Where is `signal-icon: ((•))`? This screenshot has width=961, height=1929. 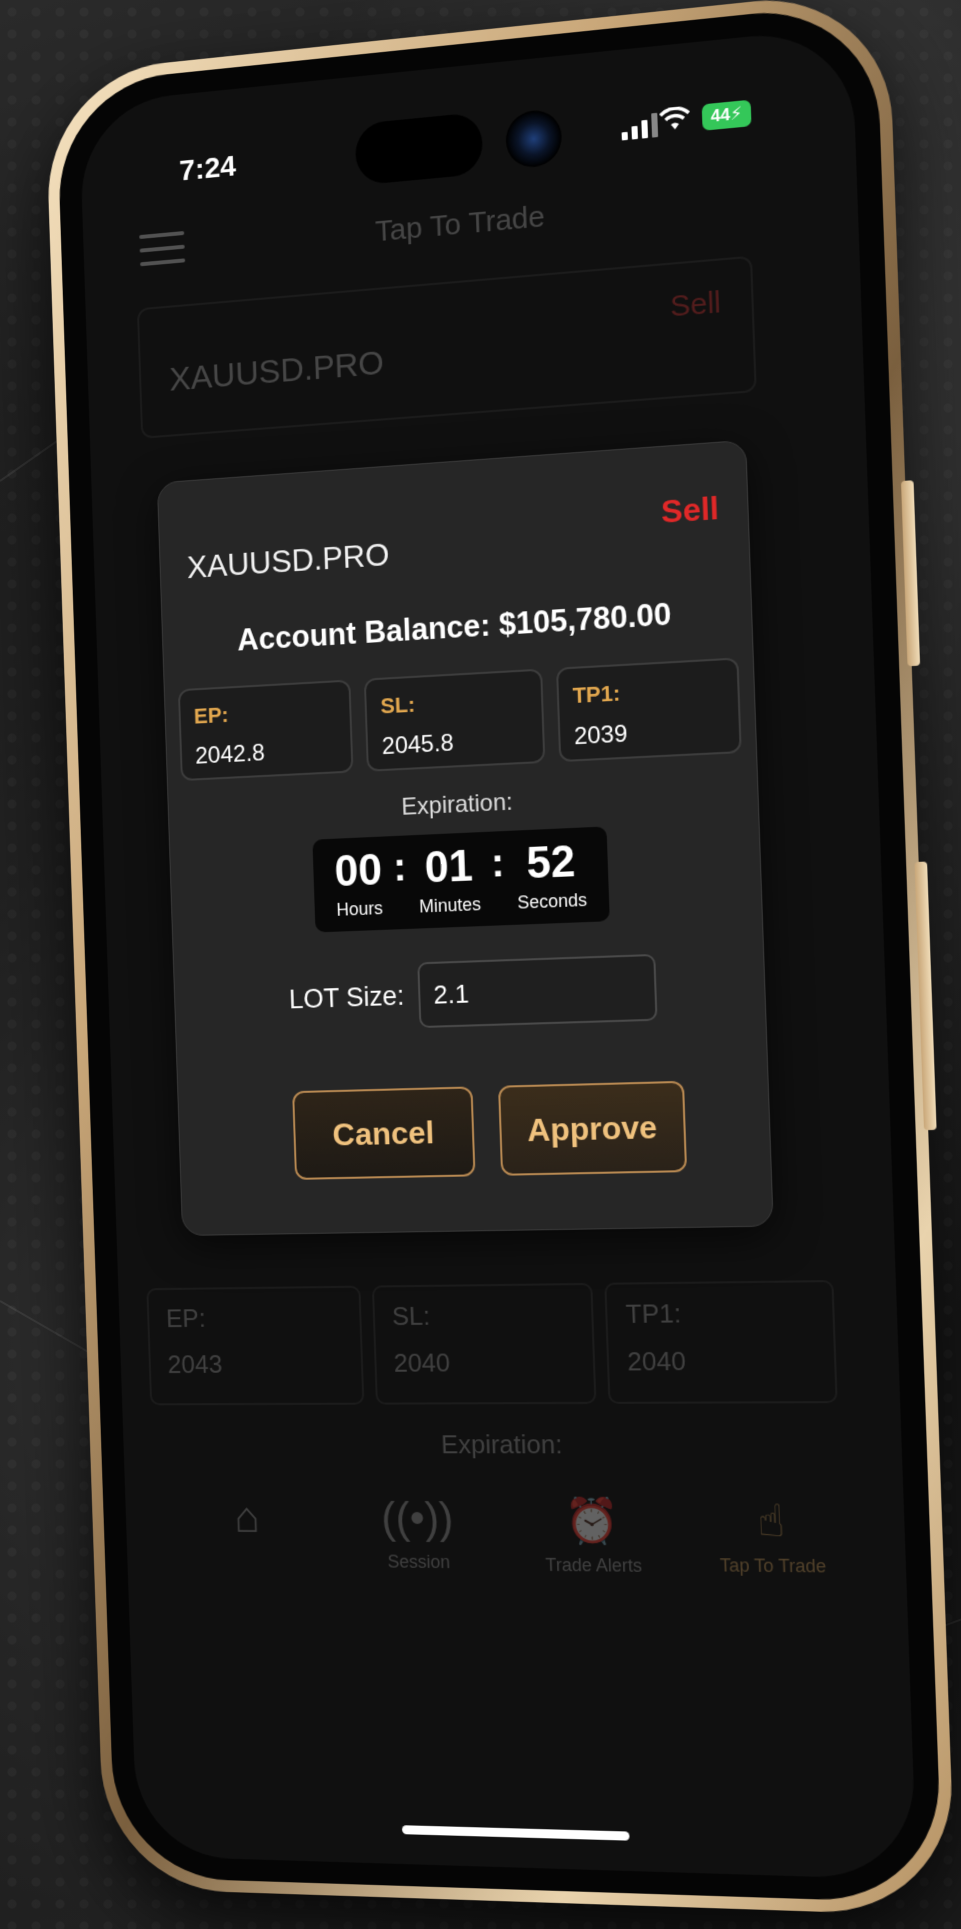
signal-icon: ((•)) is located at coordinates (417, 1518).